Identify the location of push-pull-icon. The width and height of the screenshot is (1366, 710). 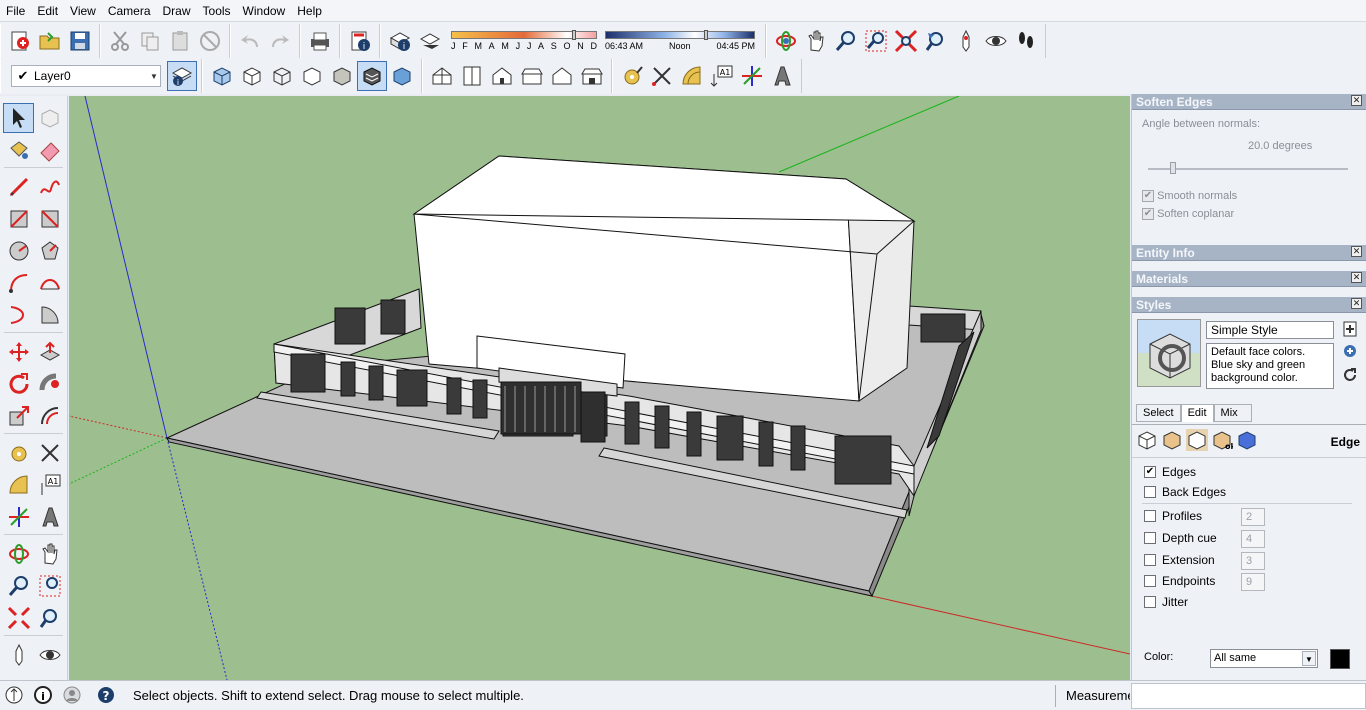
(49, 352).